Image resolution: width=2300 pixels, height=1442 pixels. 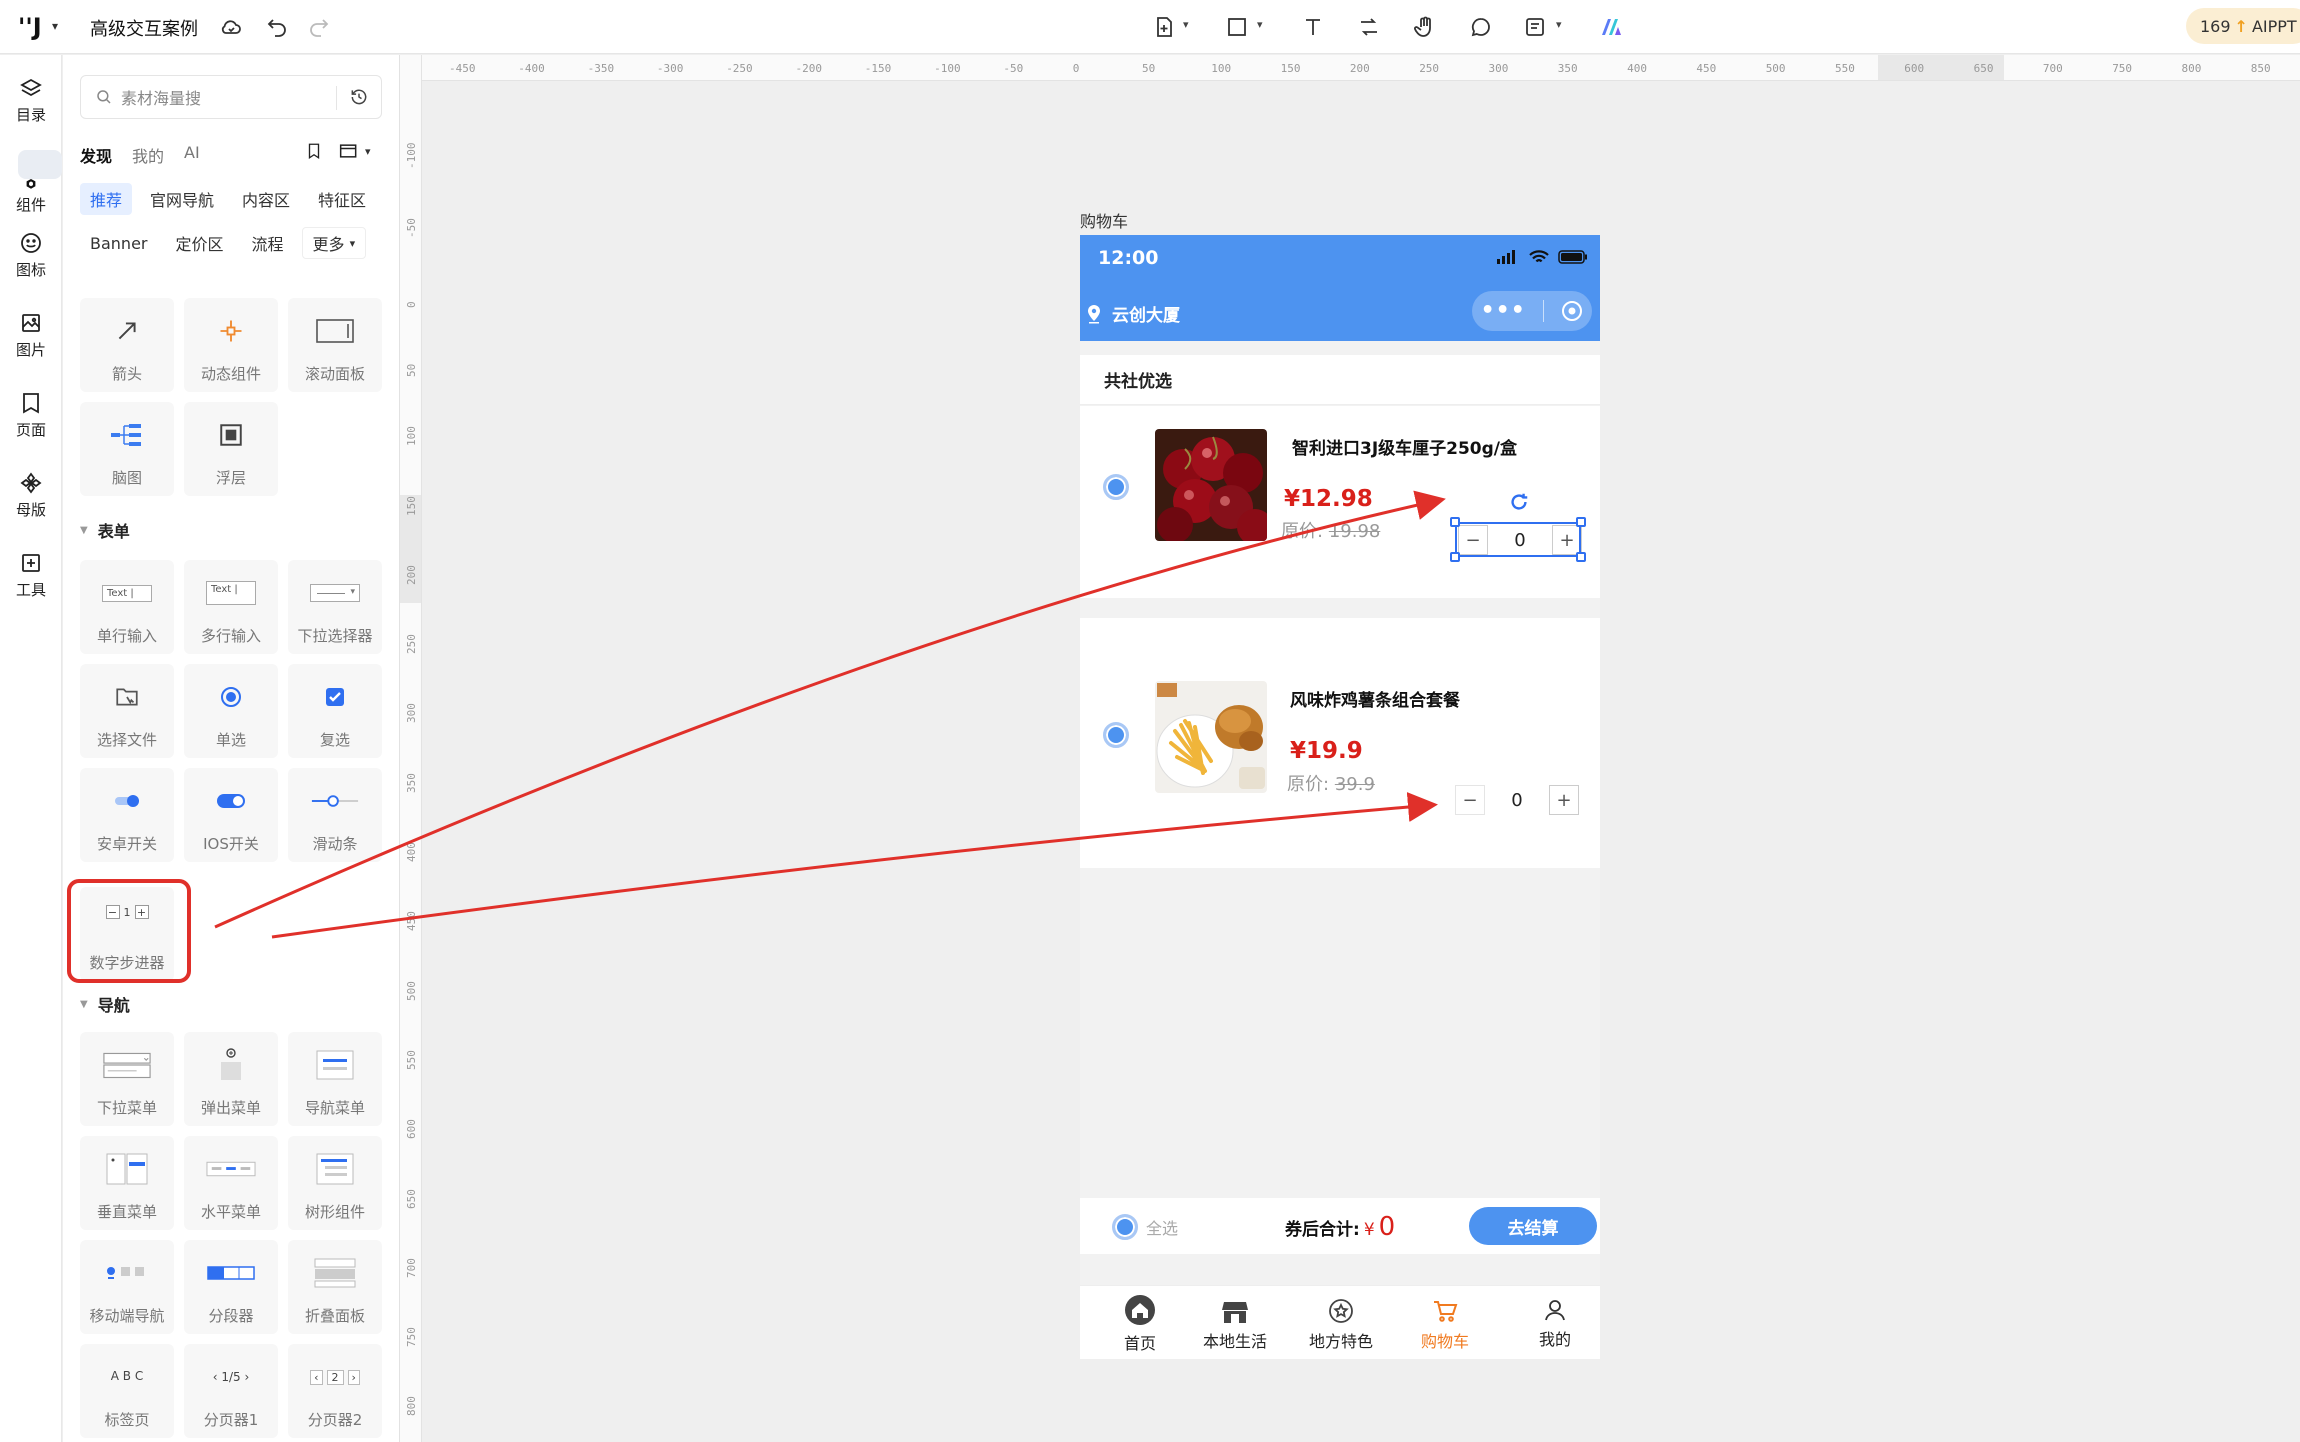 What do you see at coordinates (1369, 27) in the screenshot?
I see `connector-icon` at bounding box center [1369, 27].